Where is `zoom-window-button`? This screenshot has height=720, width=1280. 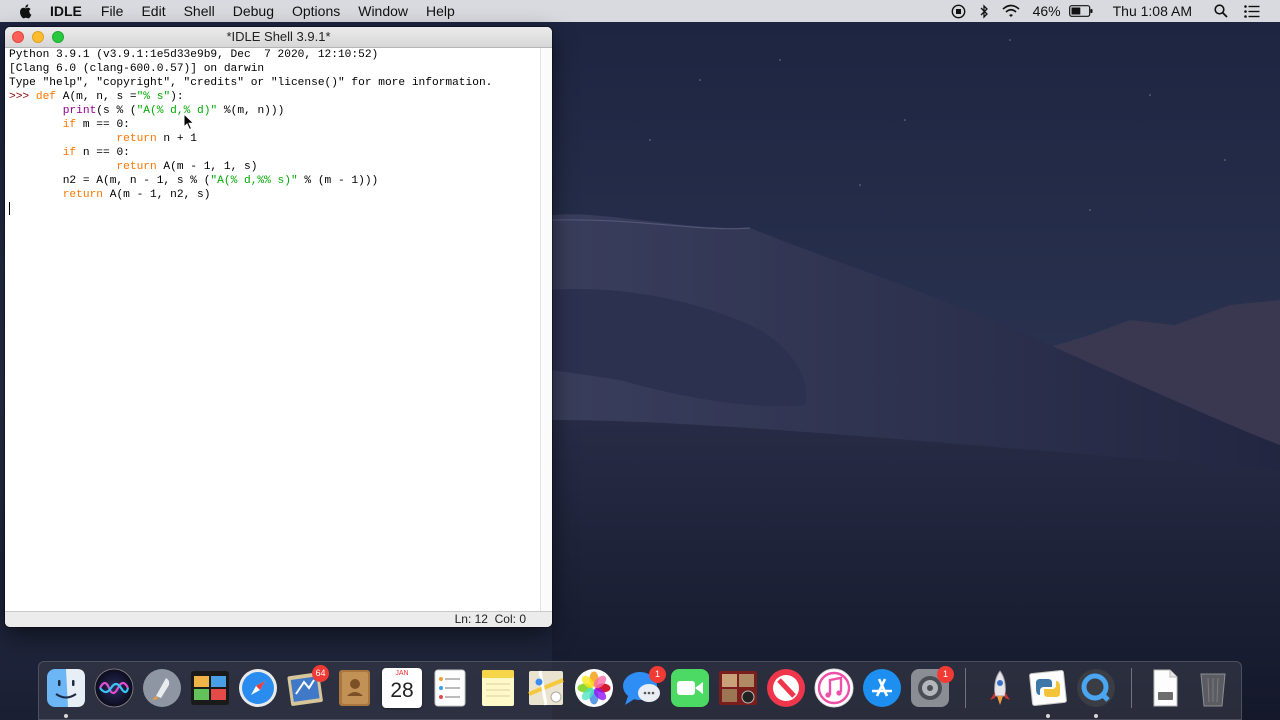
zoom-window-button is located at coordinates (58, 37).